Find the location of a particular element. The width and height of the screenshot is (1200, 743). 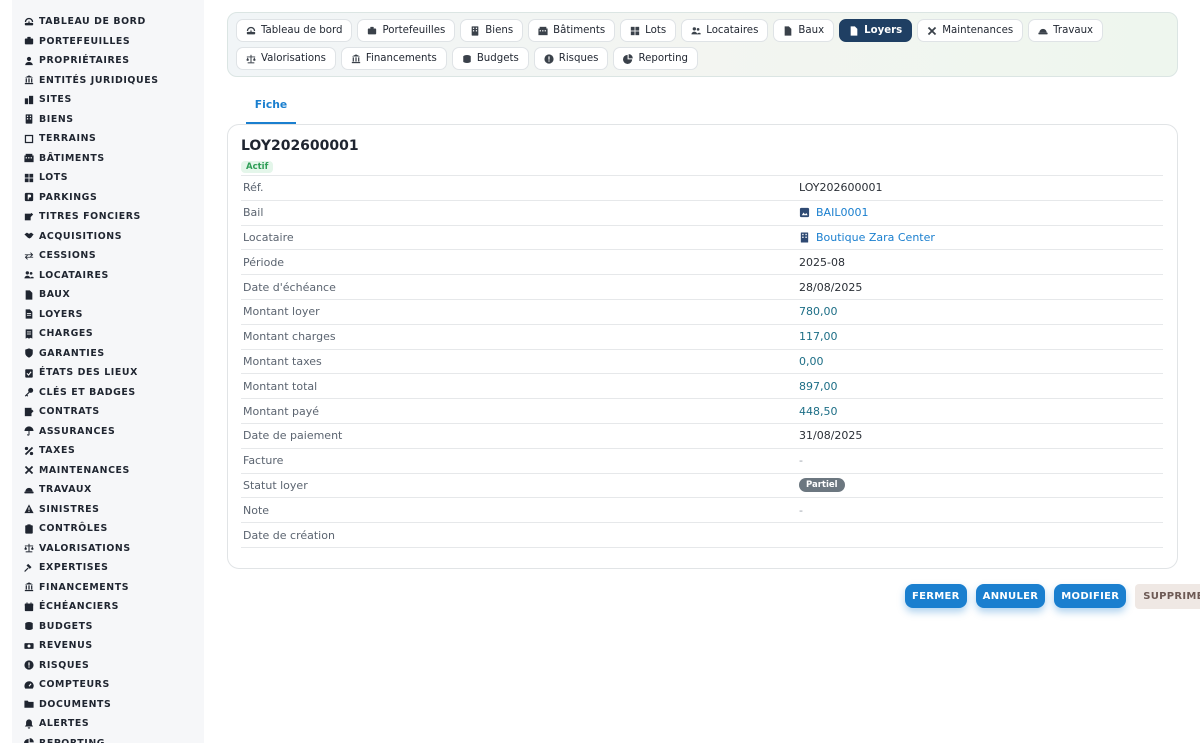

sidebar-item-maintenances: MAINTENANCES is located at coordinates (108, 471).